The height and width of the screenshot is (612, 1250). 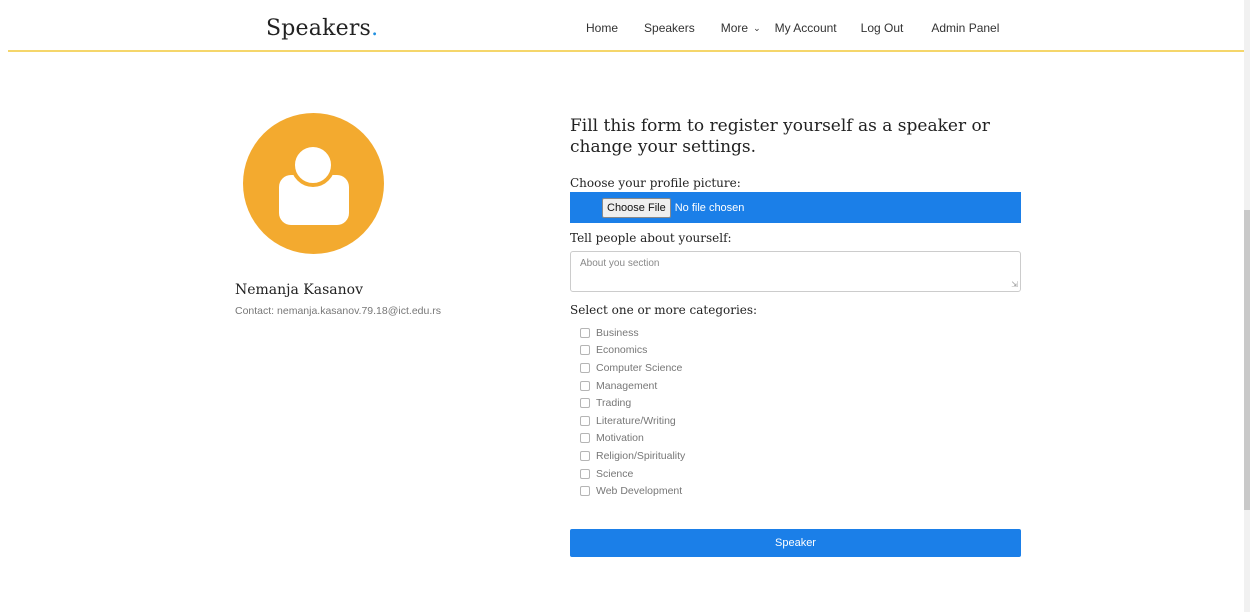 I want to click on category-label: Science, so click(x=615, y=473).